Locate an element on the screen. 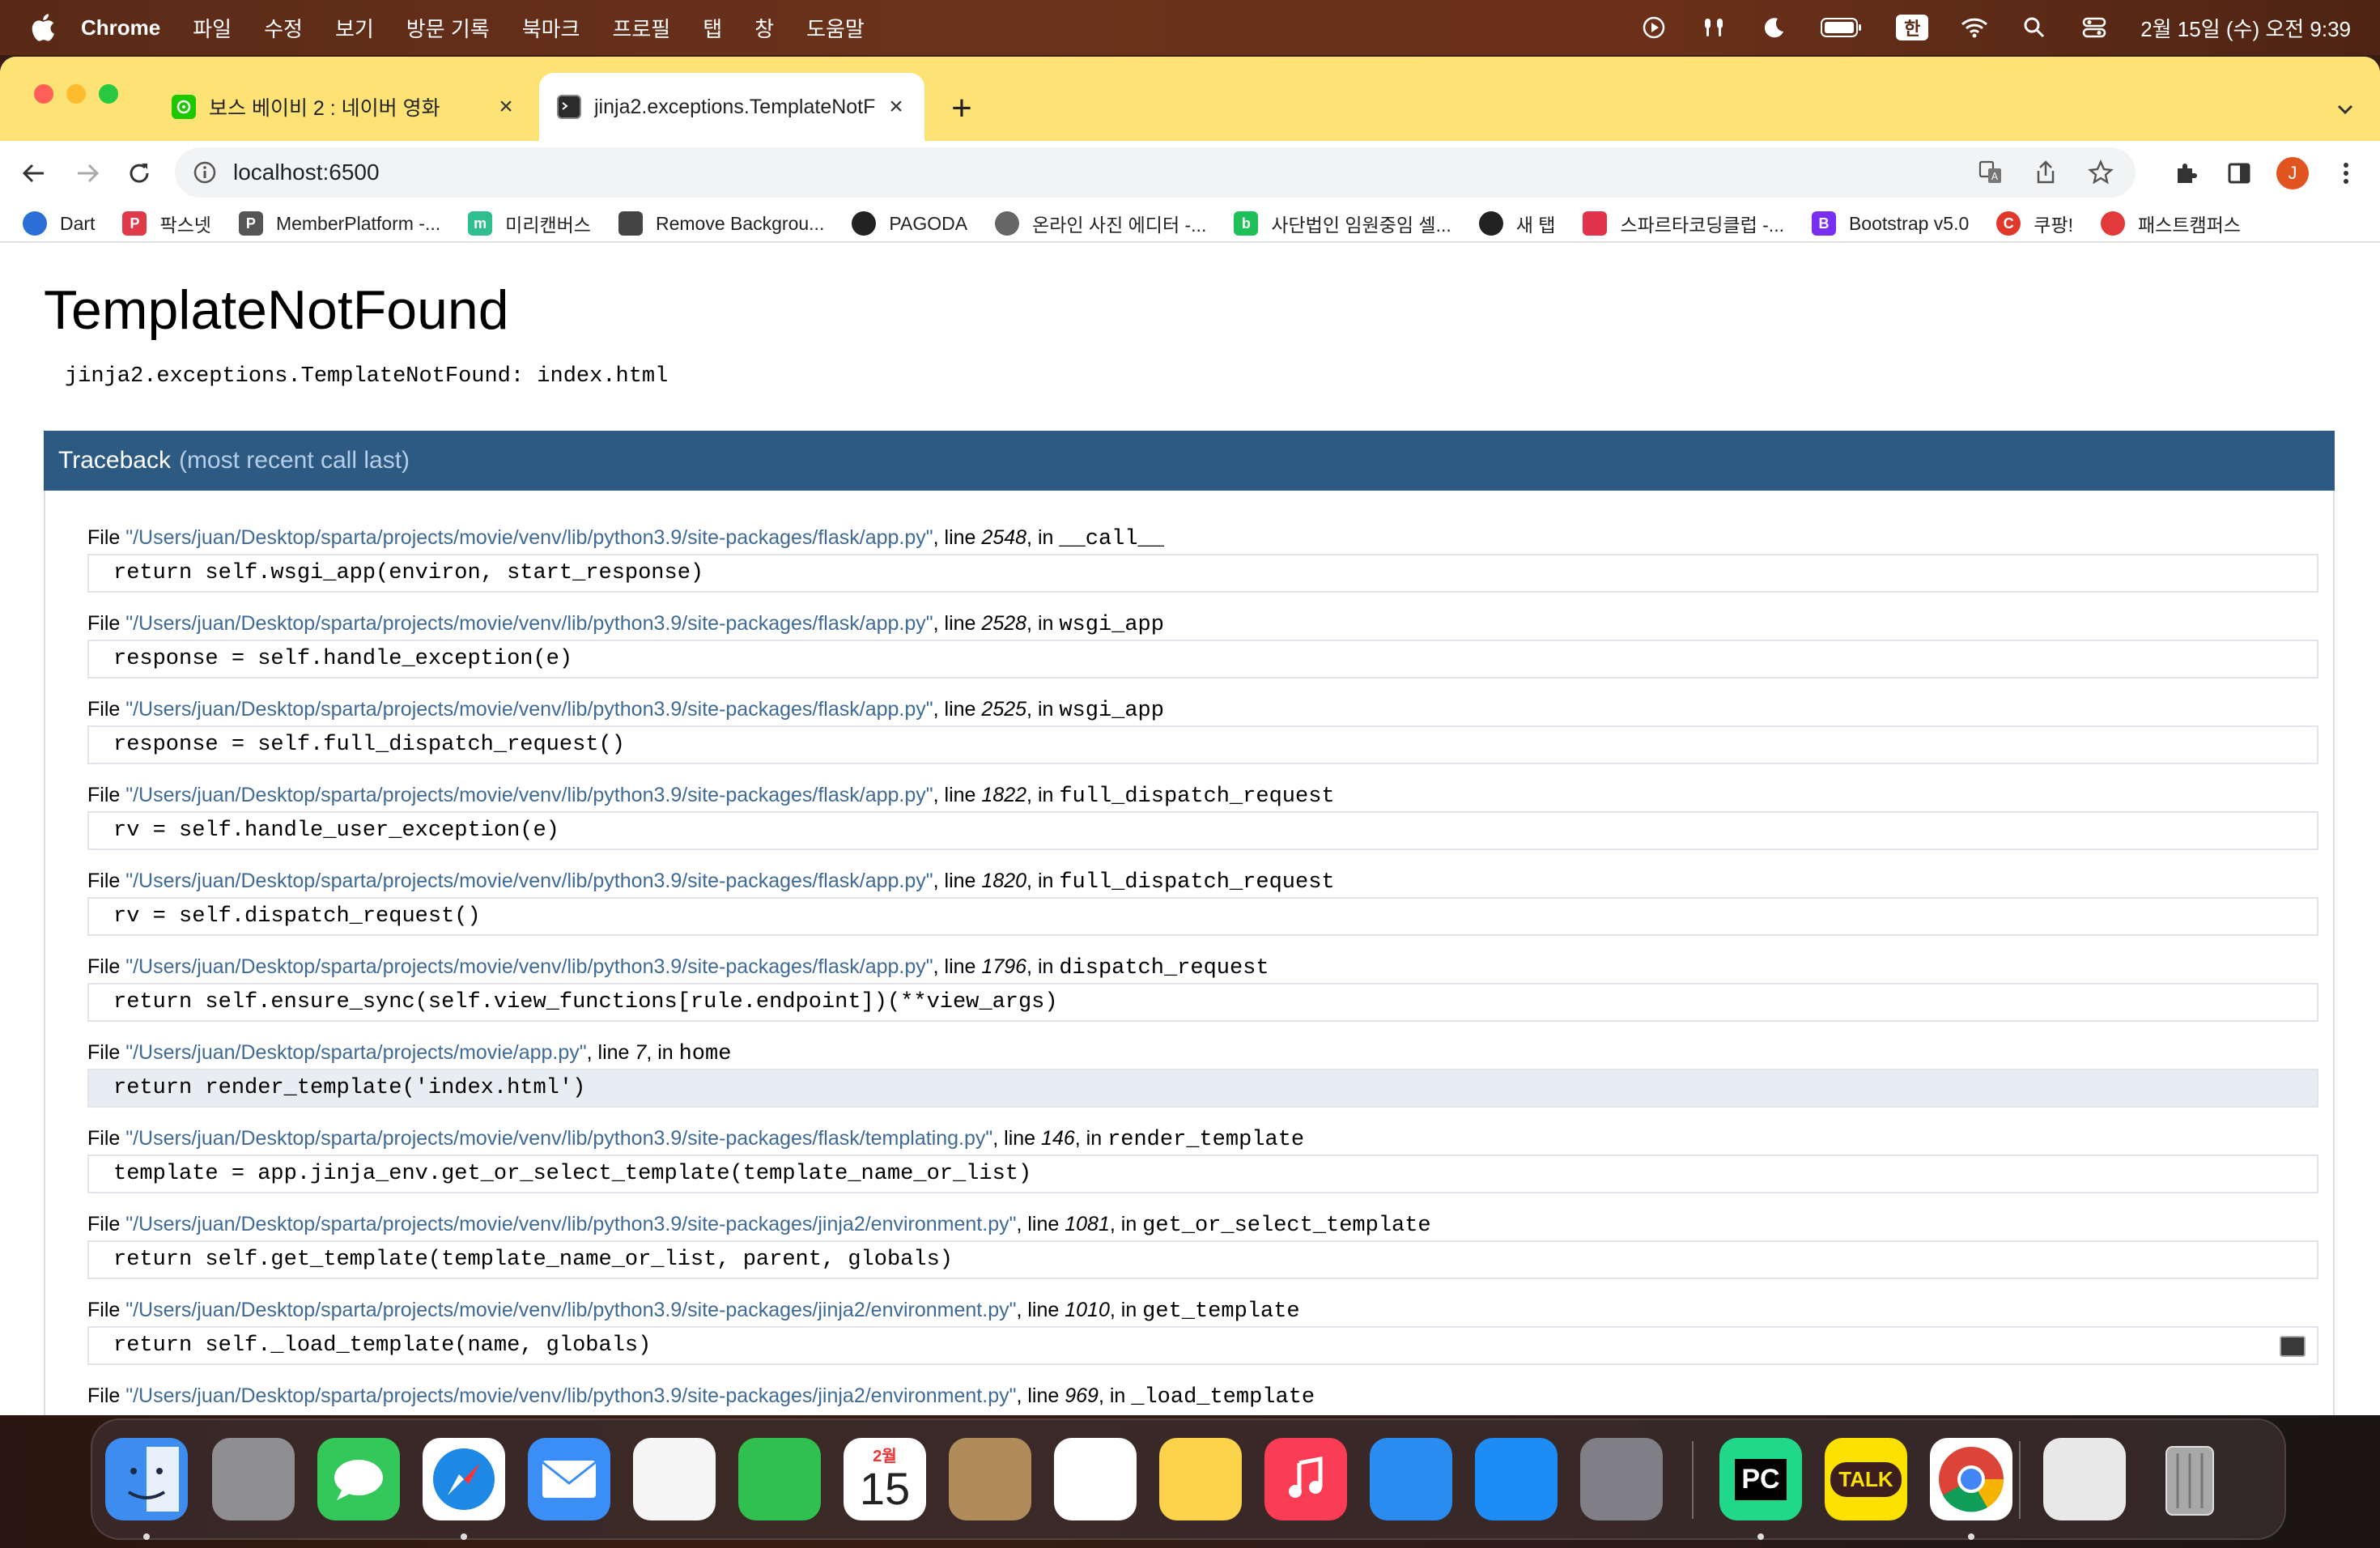  chrome-icon is located at coordinates (1971, 1479).